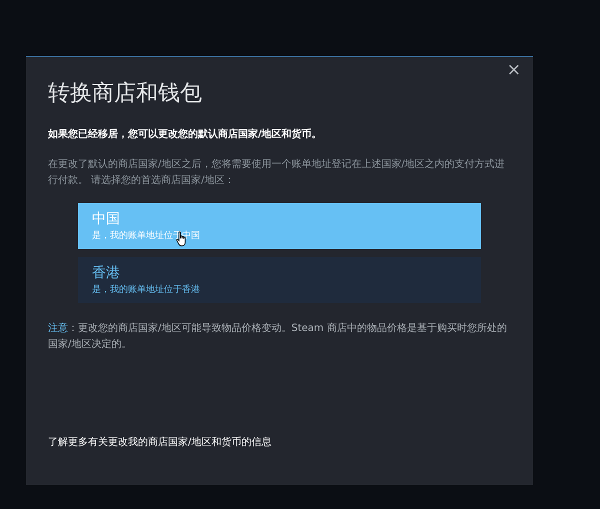  What do you see at coordinates (513, 70) in the screenshot?
I see `close-button: ×` at bounding box center [513, 70].